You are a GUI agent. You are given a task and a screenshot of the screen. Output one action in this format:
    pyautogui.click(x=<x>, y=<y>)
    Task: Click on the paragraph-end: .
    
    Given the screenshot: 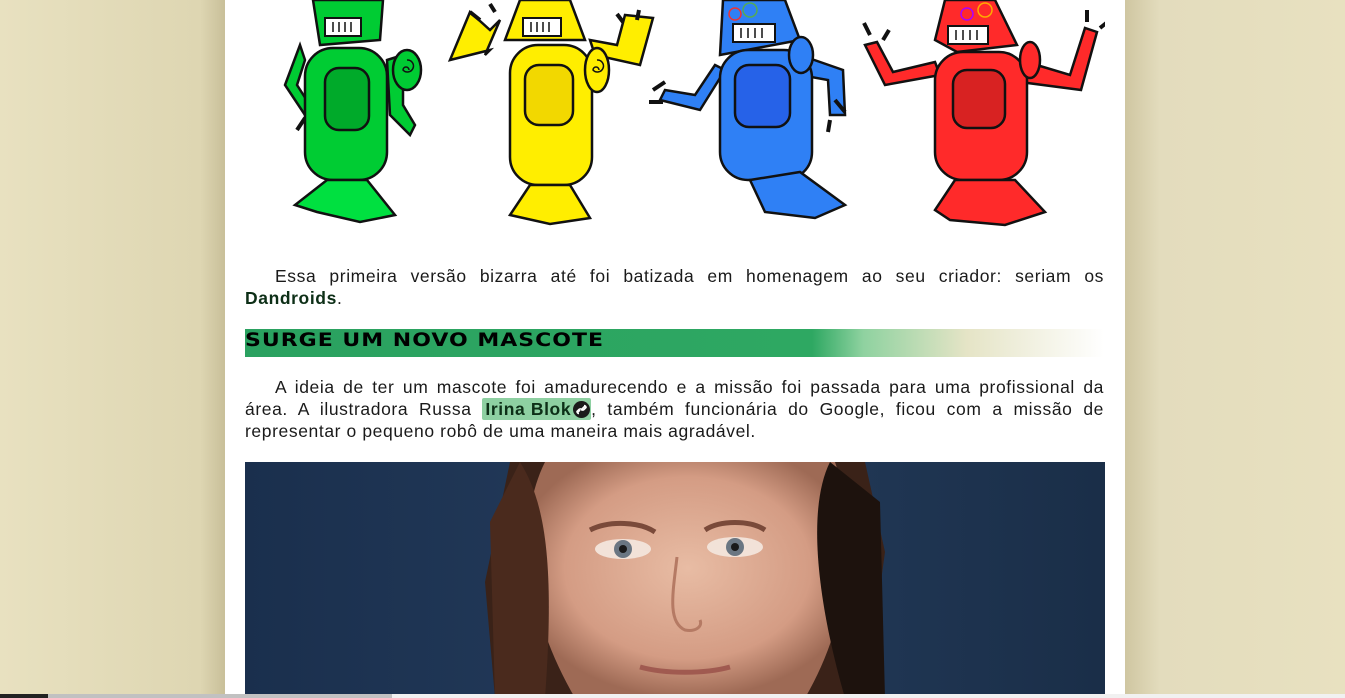 What is the action you would take?
    pyautogui.click(x=339, y=298)
    